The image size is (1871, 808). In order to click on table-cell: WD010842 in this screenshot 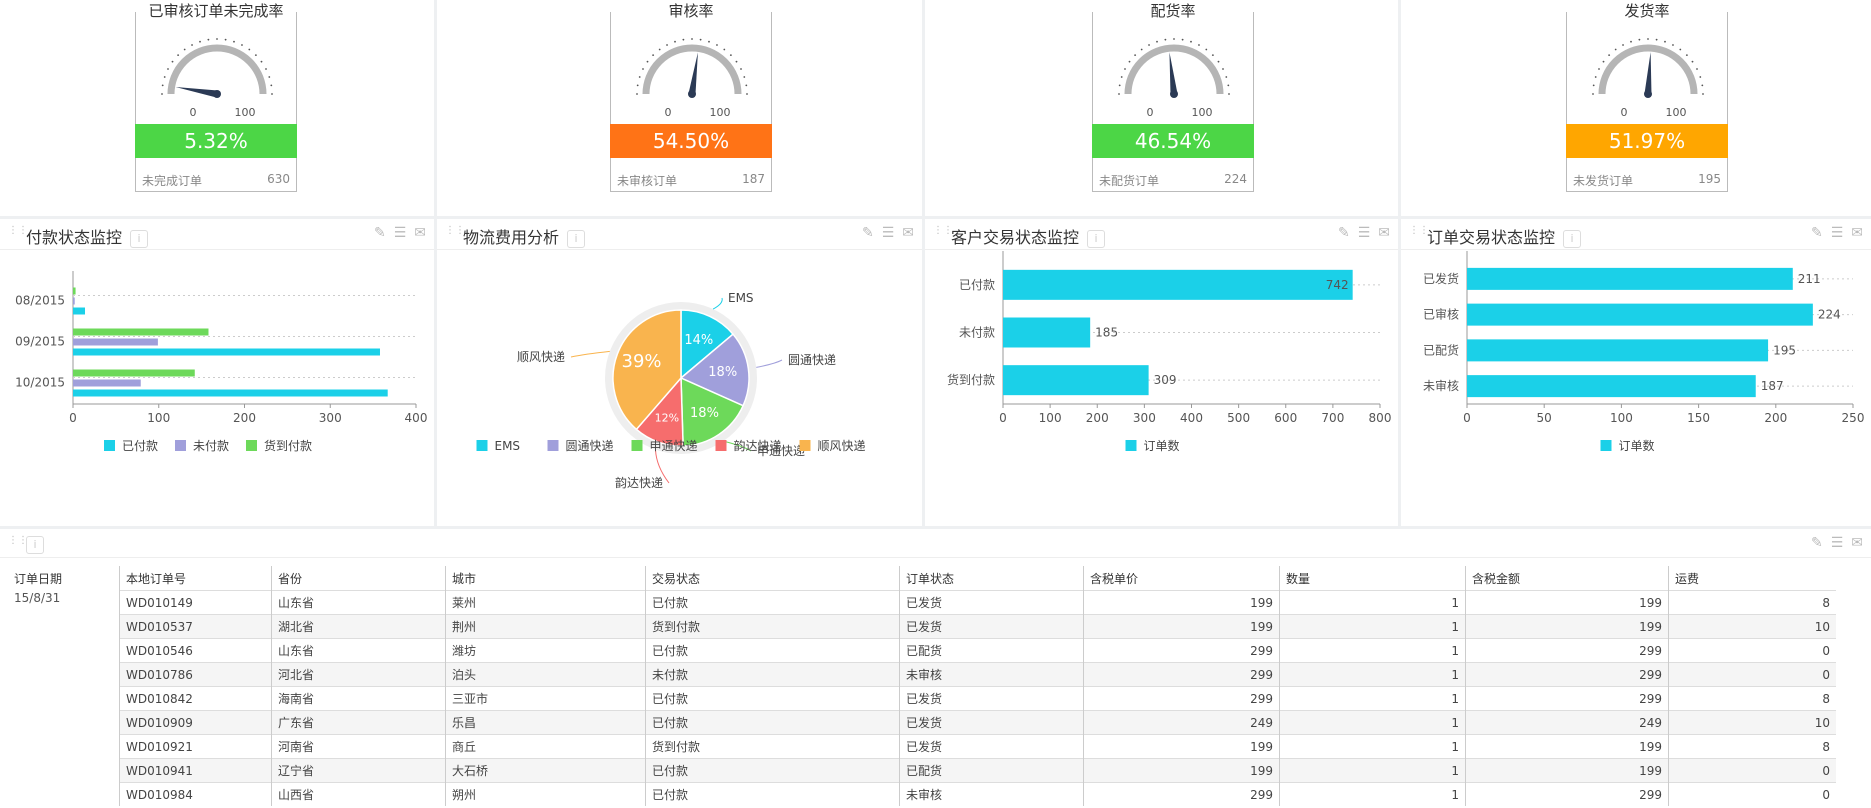, I will do `click(195, 698)`.